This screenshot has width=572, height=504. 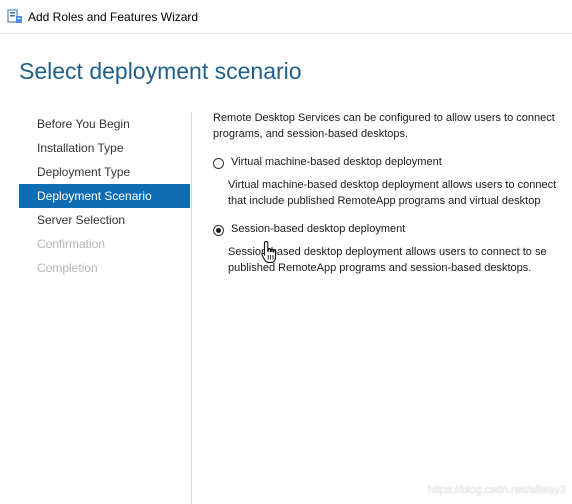 I want to click on nav-item-confirmation: Confirmation, so click(x=71, y=244).